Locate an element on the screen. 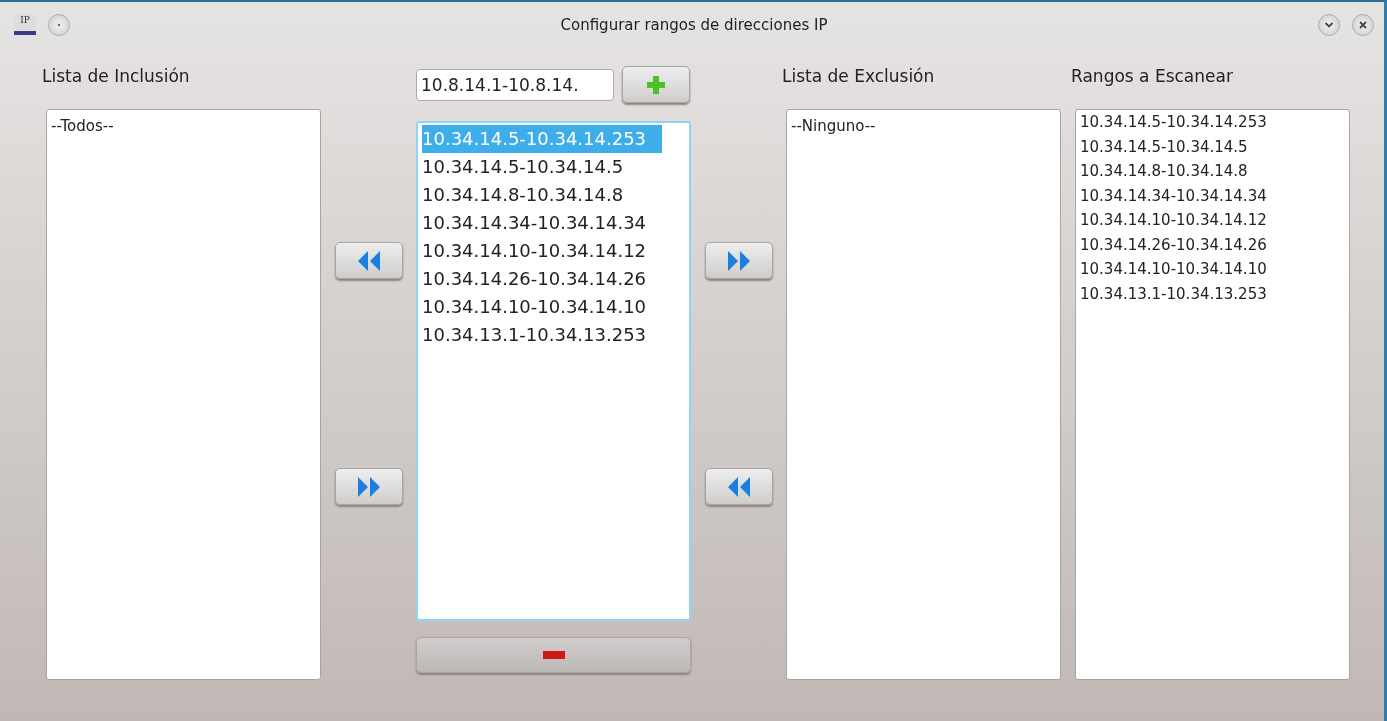  list-item: --Todos-- is located at coordinates (183, 127).